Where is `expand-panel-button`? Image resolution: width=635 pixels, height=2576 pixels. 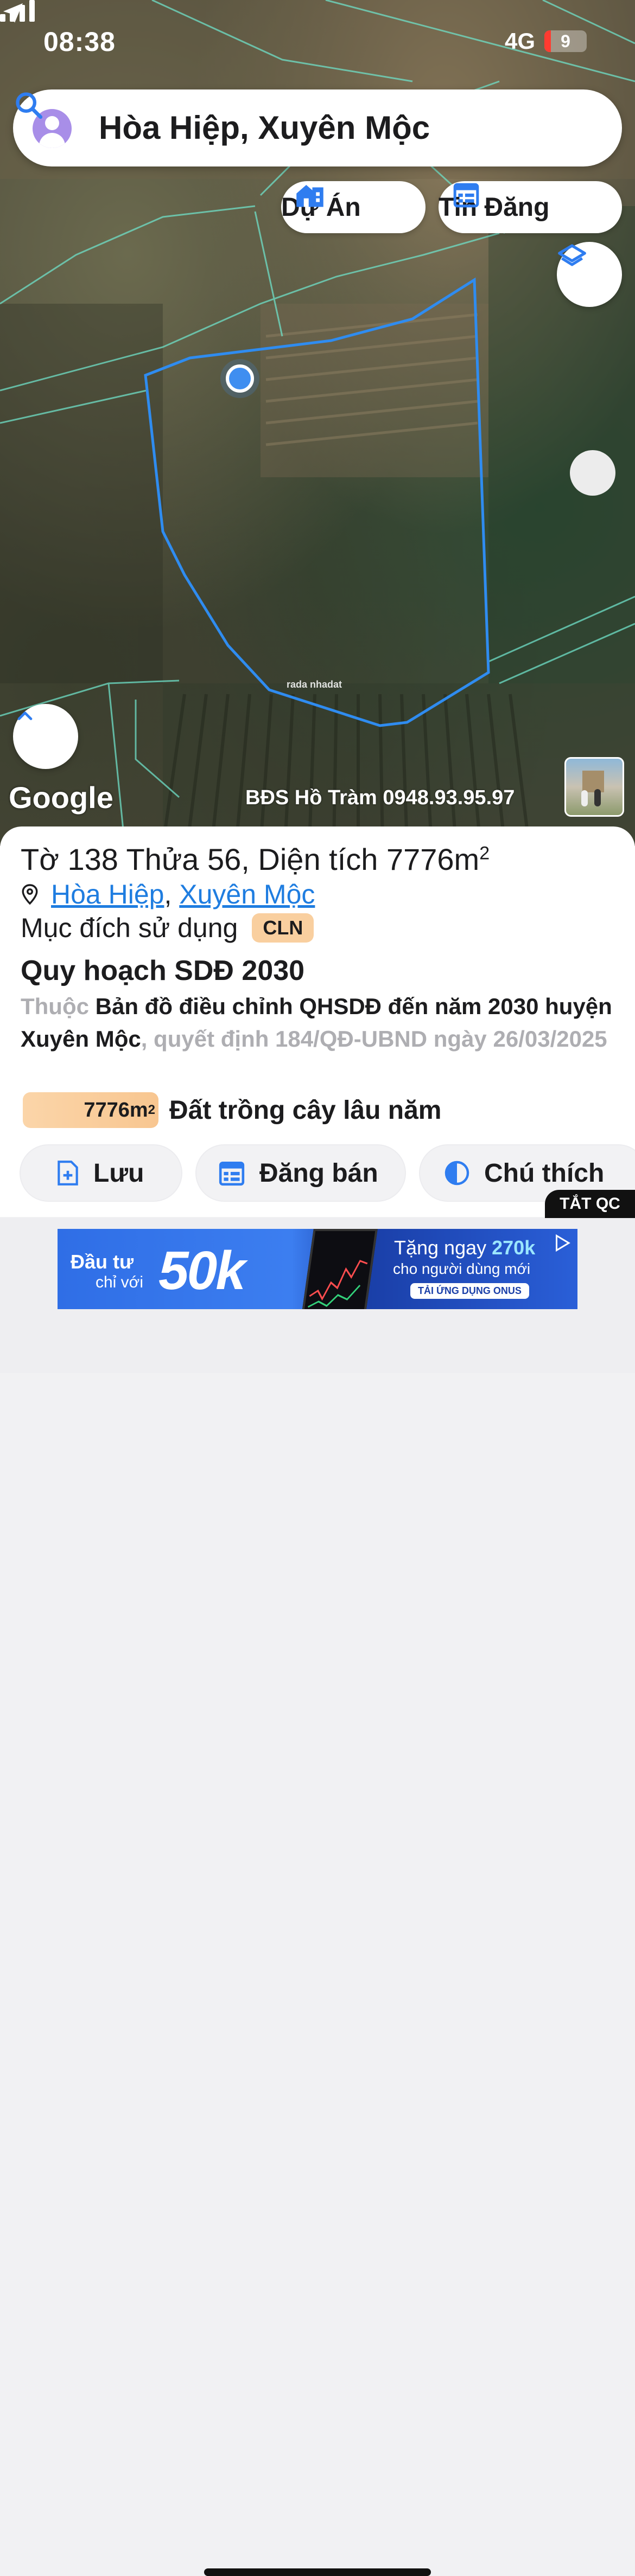
expand-panel-button is located at coordinates (45, 736).